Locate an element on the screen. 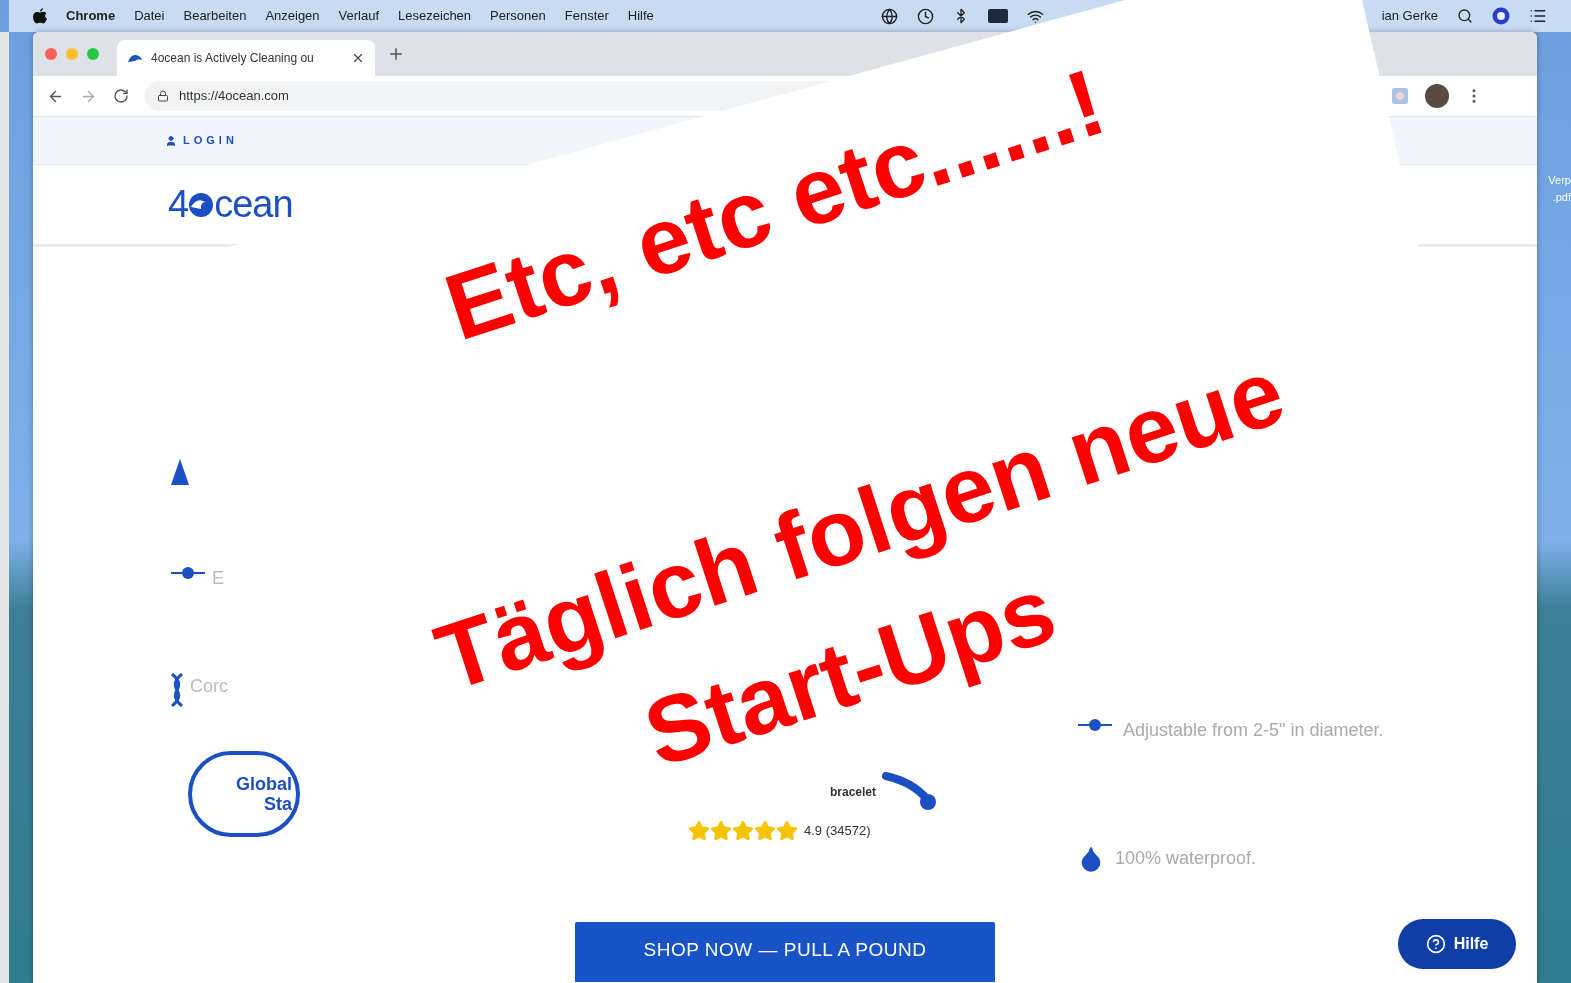  new-tab-icon is located at coordinates (396, 54).